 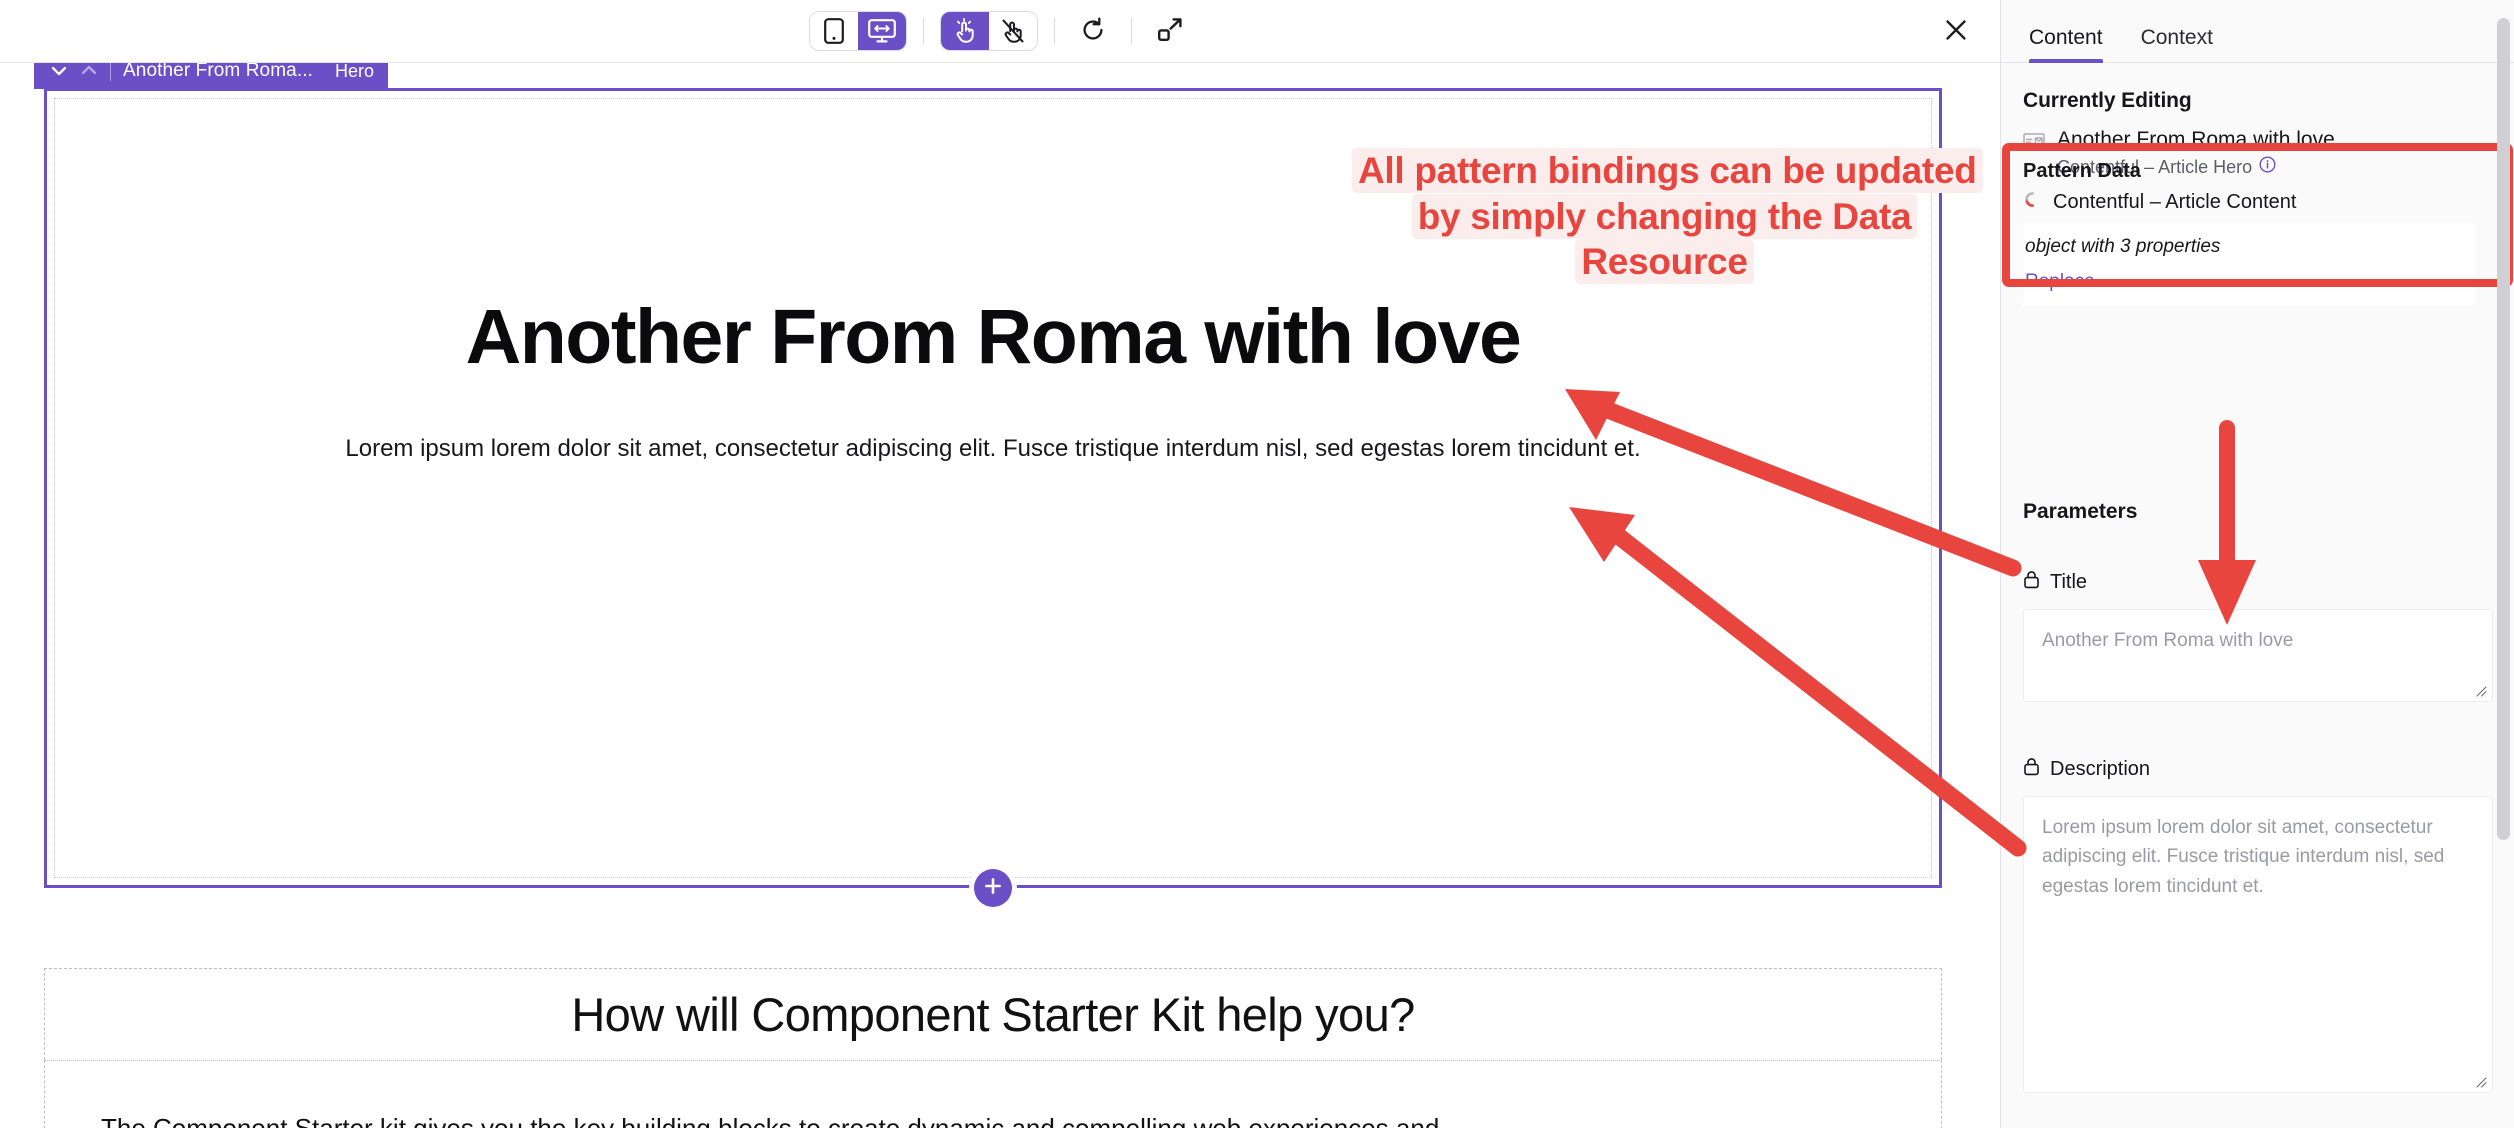 I want to click on pattern-data-value: object with 3 properties, so click(x=2123, y=246).